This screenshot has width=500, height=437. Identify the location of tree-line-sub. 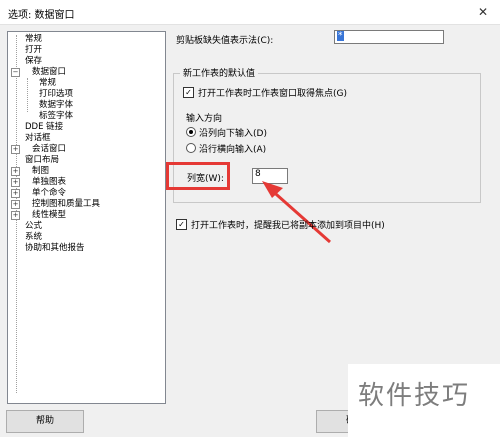
(27, 95).